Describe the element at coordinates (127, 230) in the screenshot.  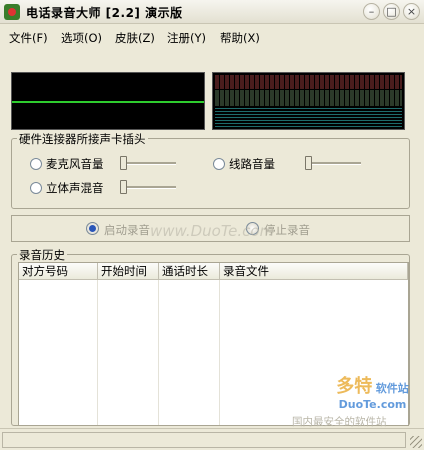
I see `start-record-label: 启动录音` at that location.